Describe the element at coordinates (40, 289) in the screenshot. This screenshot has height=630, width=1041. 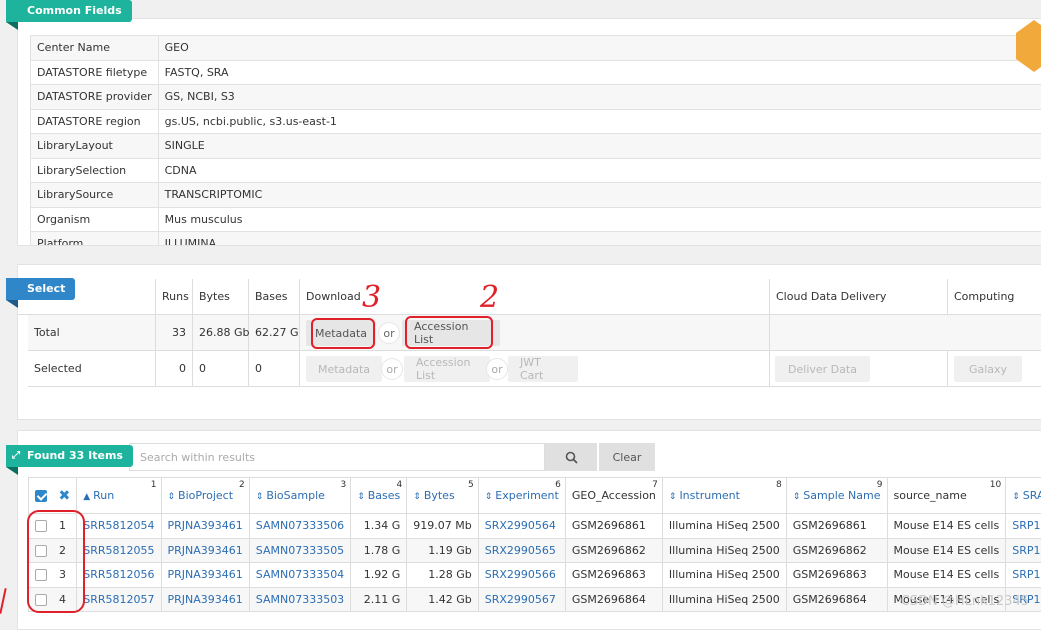
I see `select-tag: Select` at that location.